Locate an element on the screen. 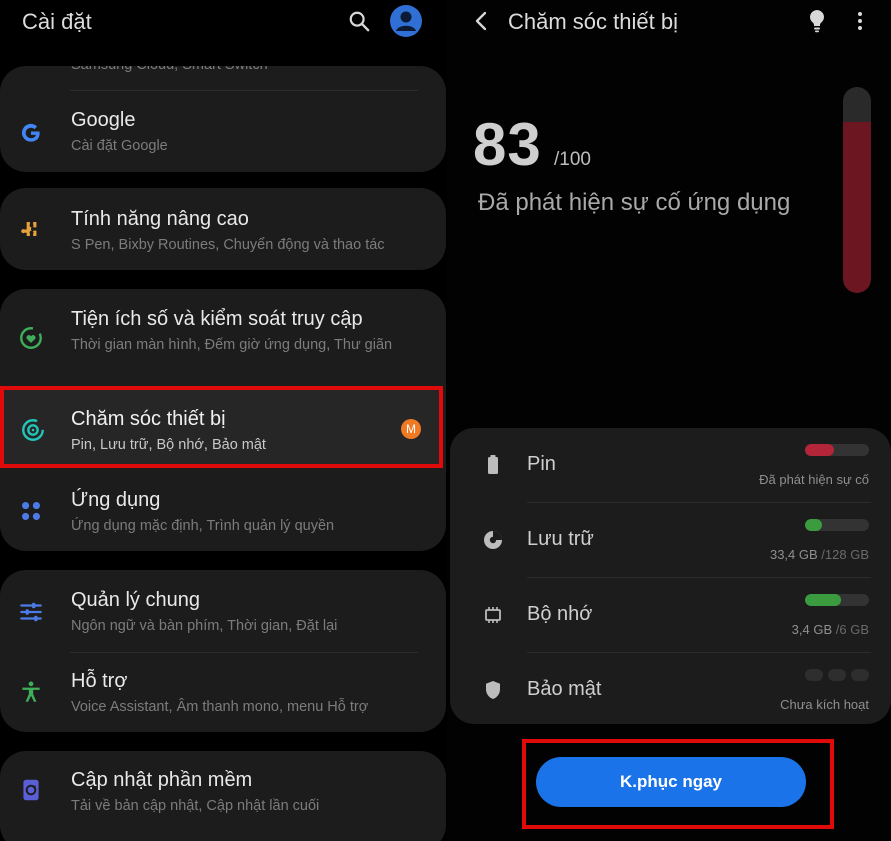  storage-total: /128 GB is located at coordinates (845, 554).